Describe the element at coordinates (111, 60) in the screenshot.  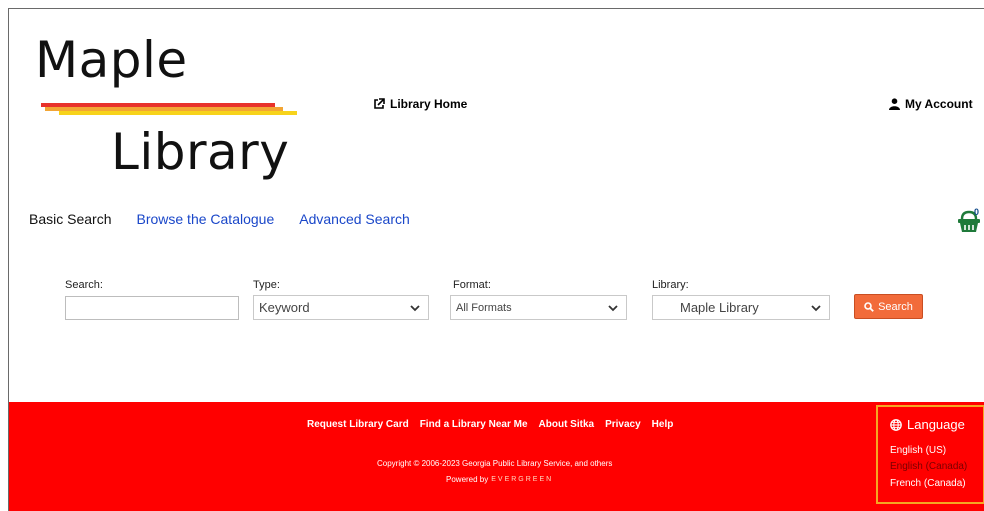
I see `logo-text-maple: Maple` at that location.